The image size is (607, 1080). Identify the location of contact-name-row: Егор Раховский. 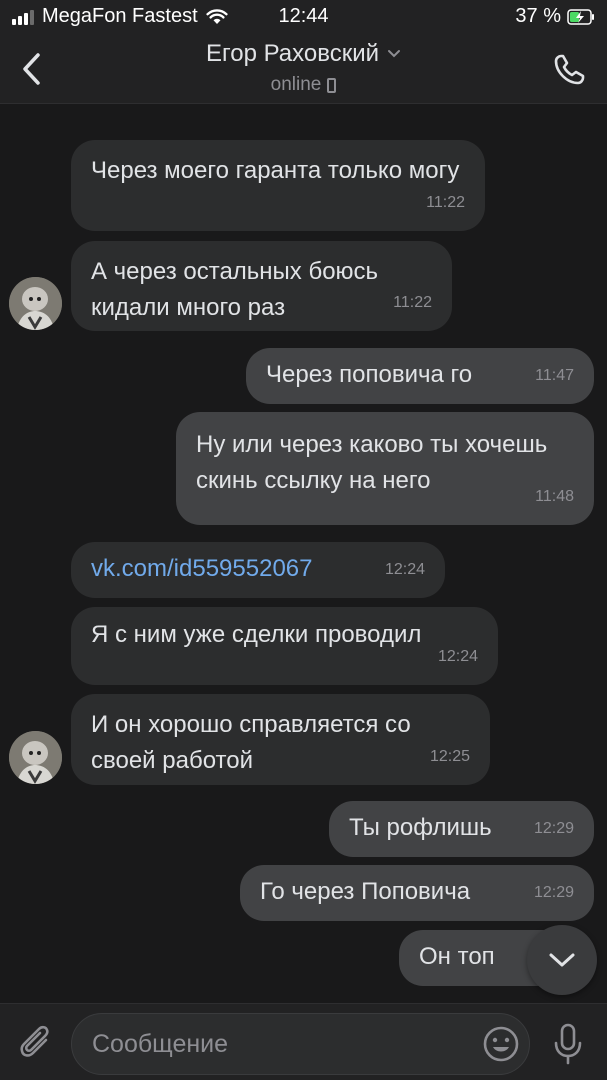
(303, 54).